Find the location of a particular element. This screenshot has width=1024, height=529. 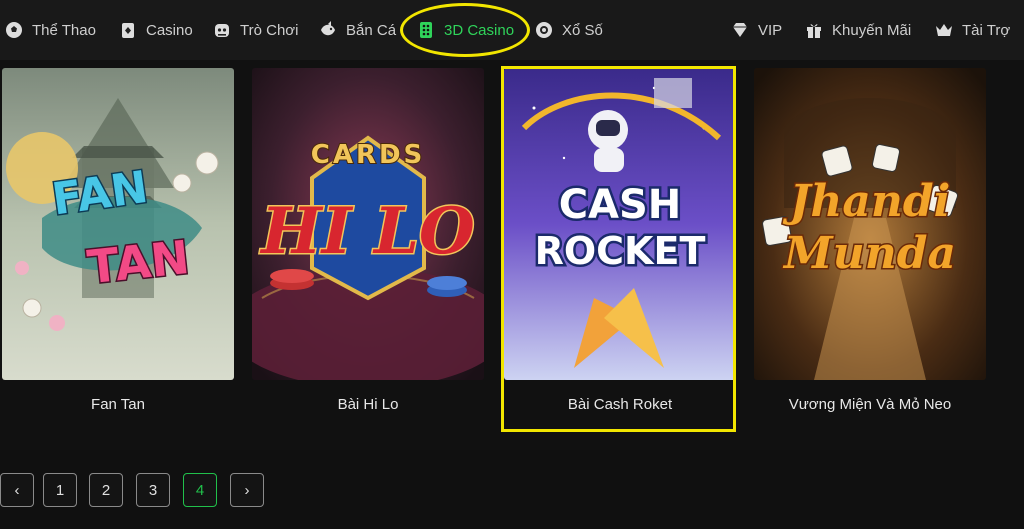

fish-icon is located at coordinates (328, 30).